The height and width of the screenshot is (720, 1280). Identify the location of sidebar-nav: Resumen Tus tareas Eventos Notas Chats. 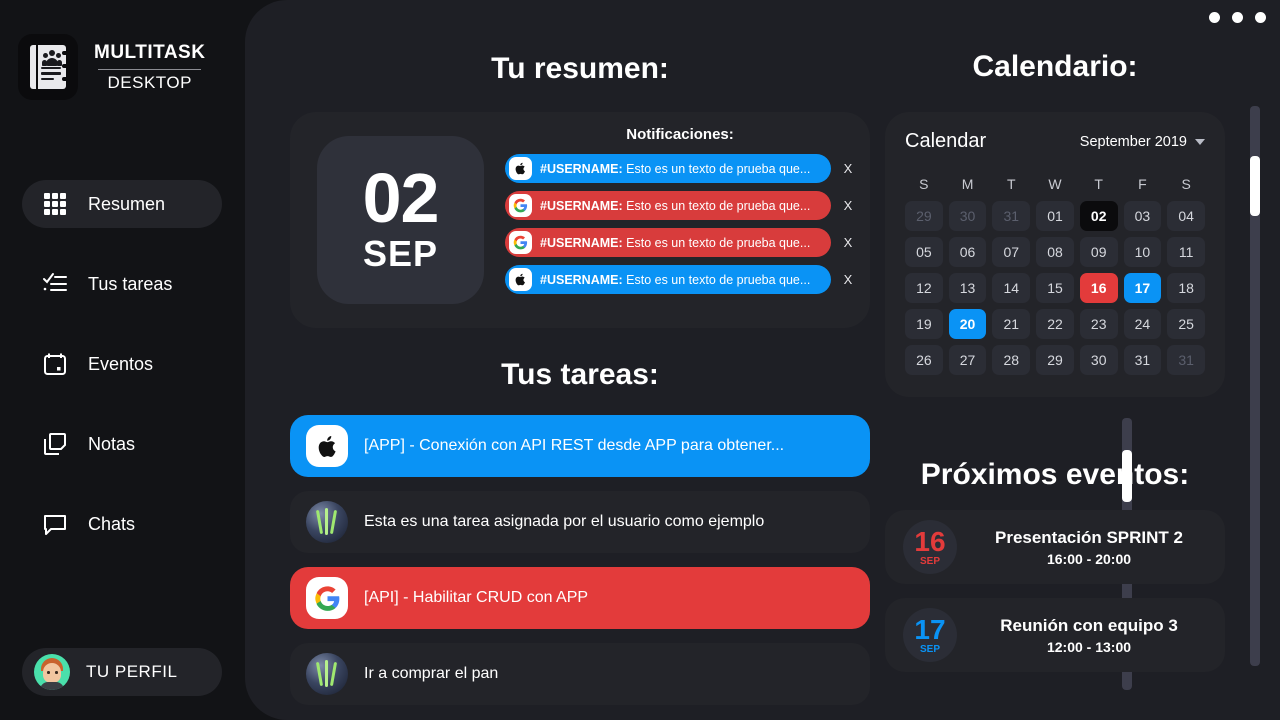
(122, 380).